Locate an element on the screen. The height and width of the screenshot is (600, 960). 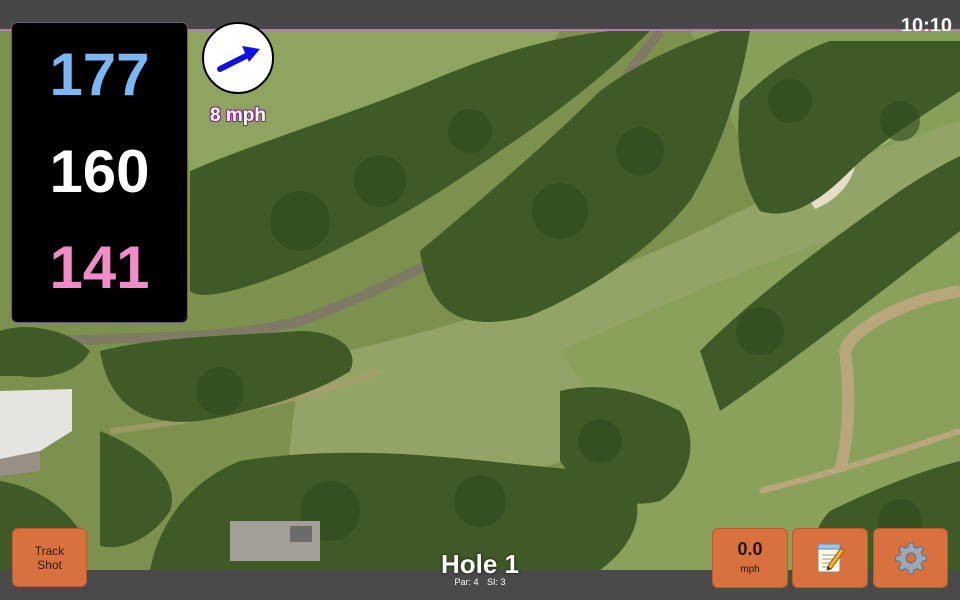
front-yardage: 141 is located at coordinates (99, 267).